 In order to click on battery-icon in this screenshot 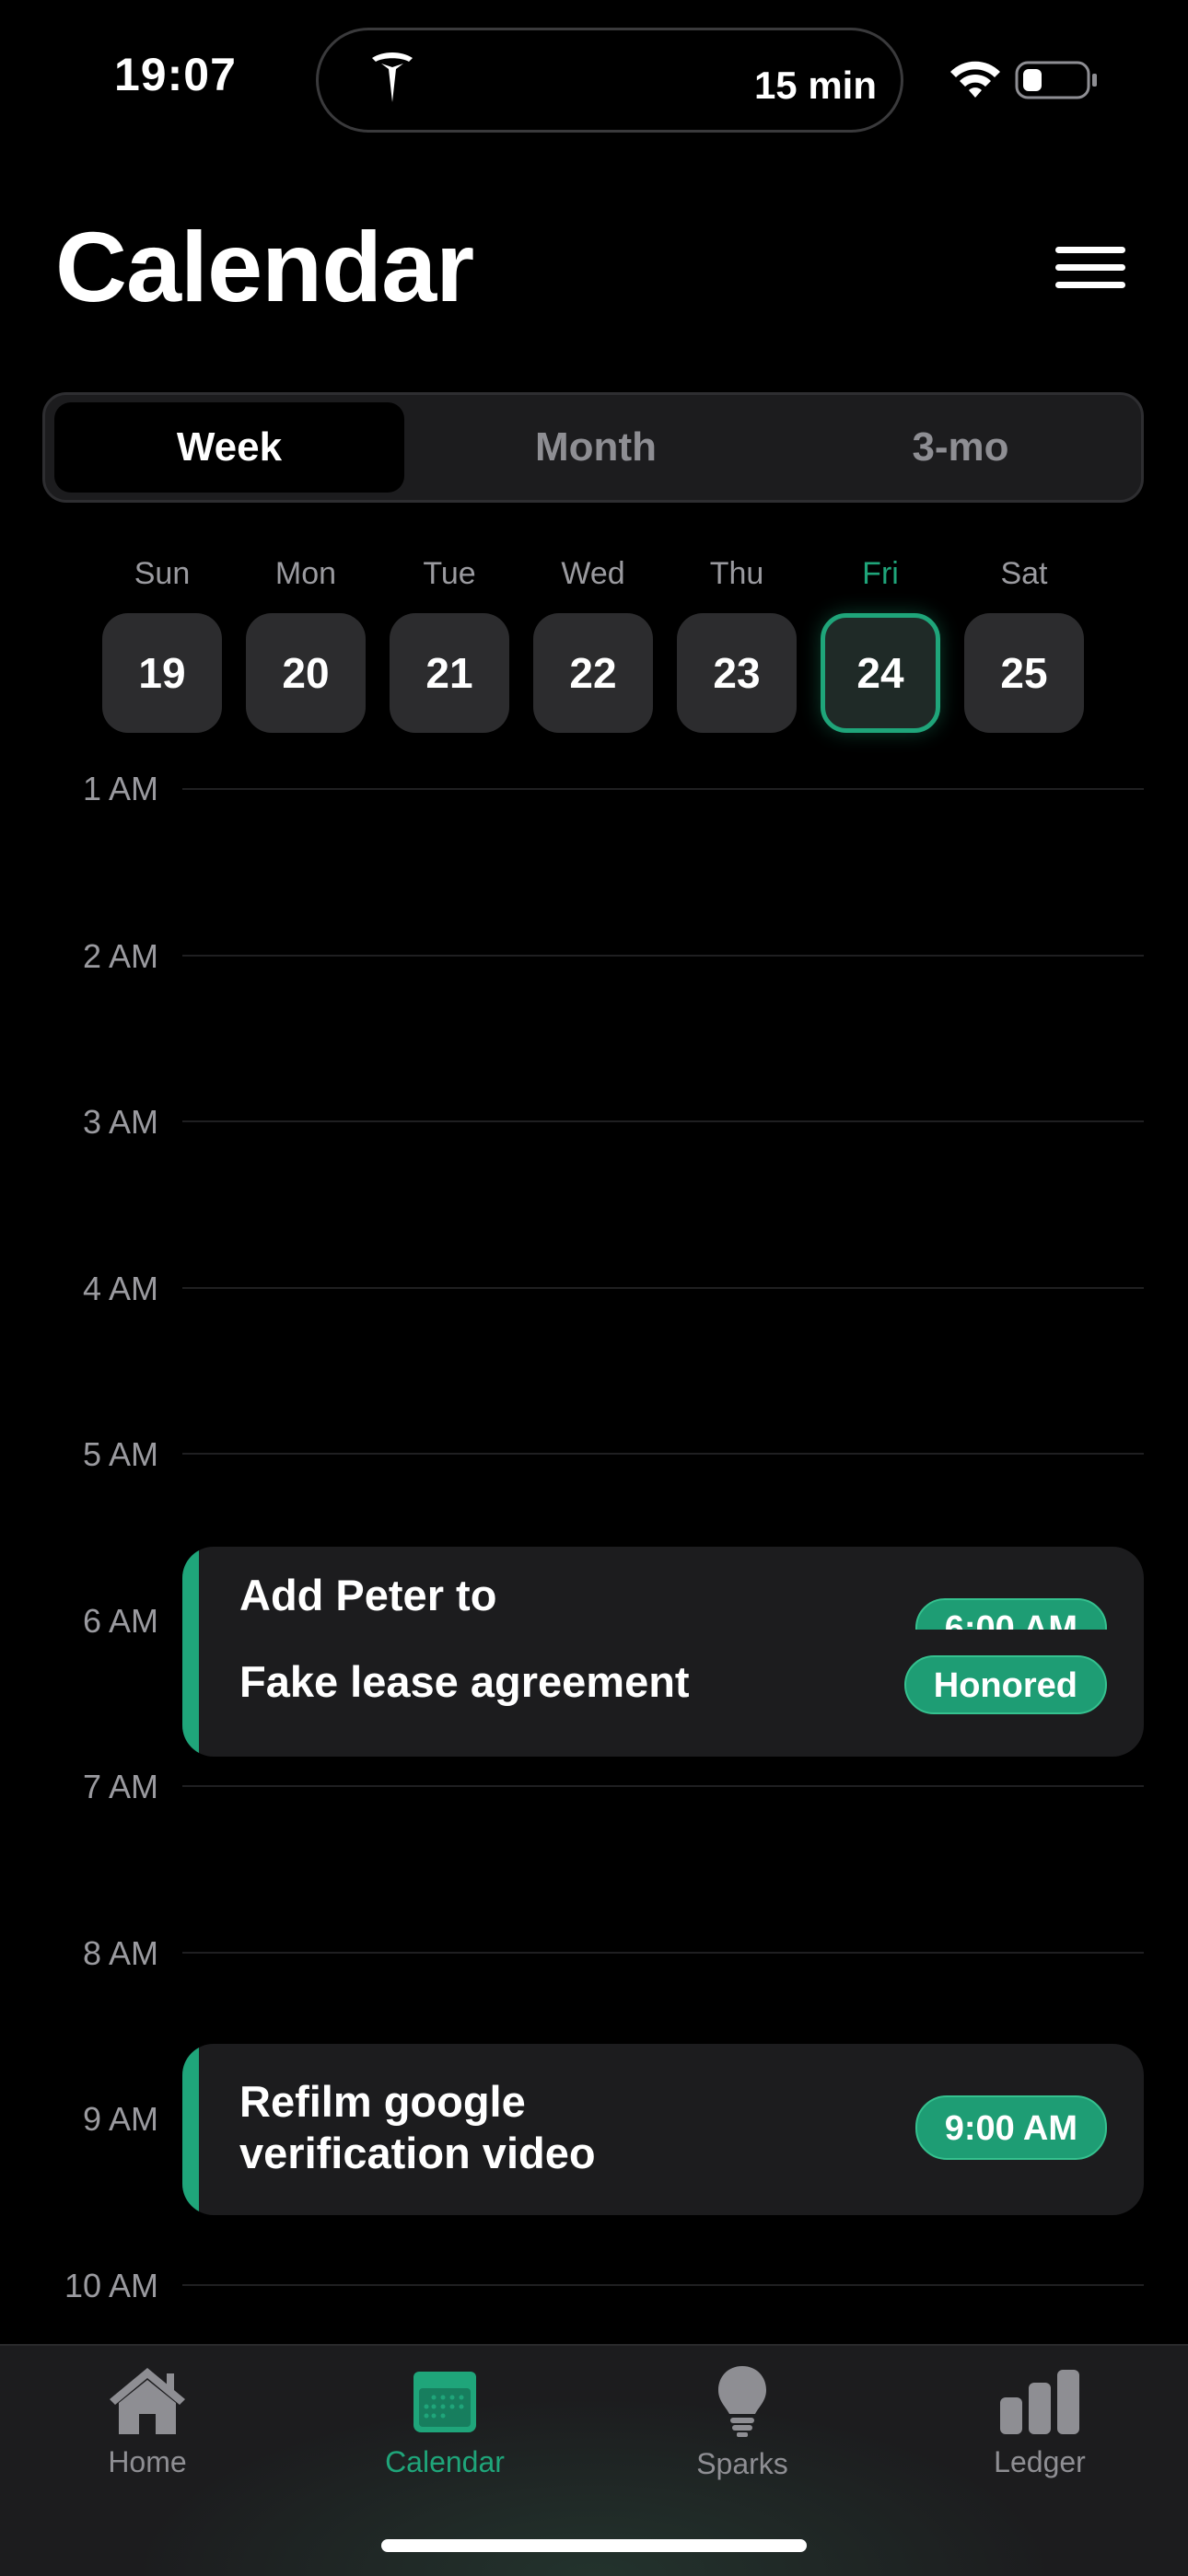, I will do `click(1056, 80)`.